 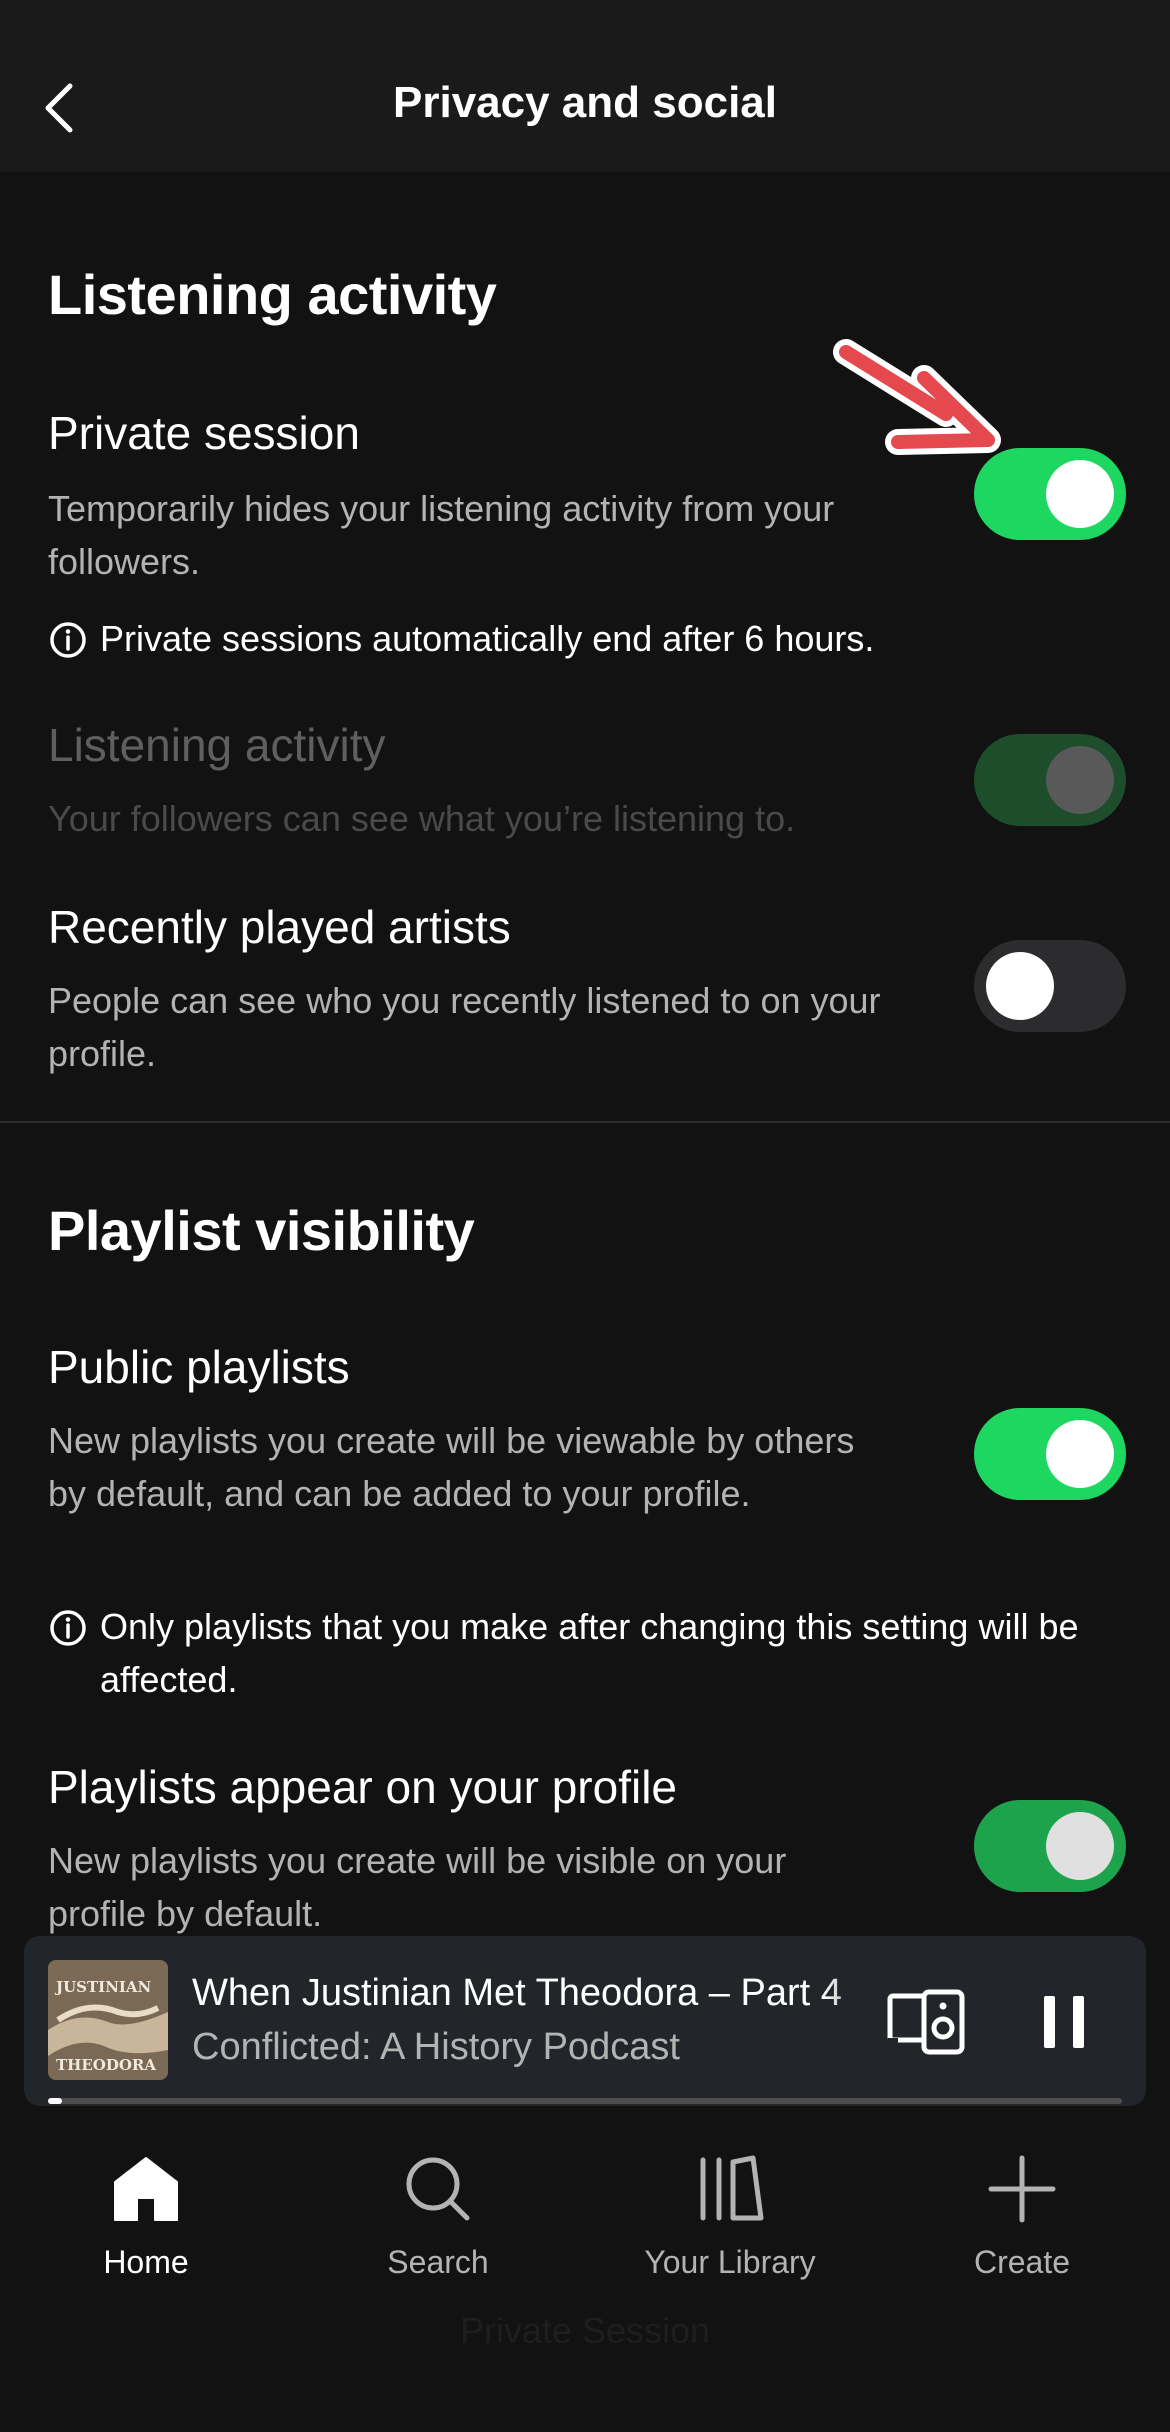 I want to click on nav-library: Your Library, so click(x=730, y=2213).